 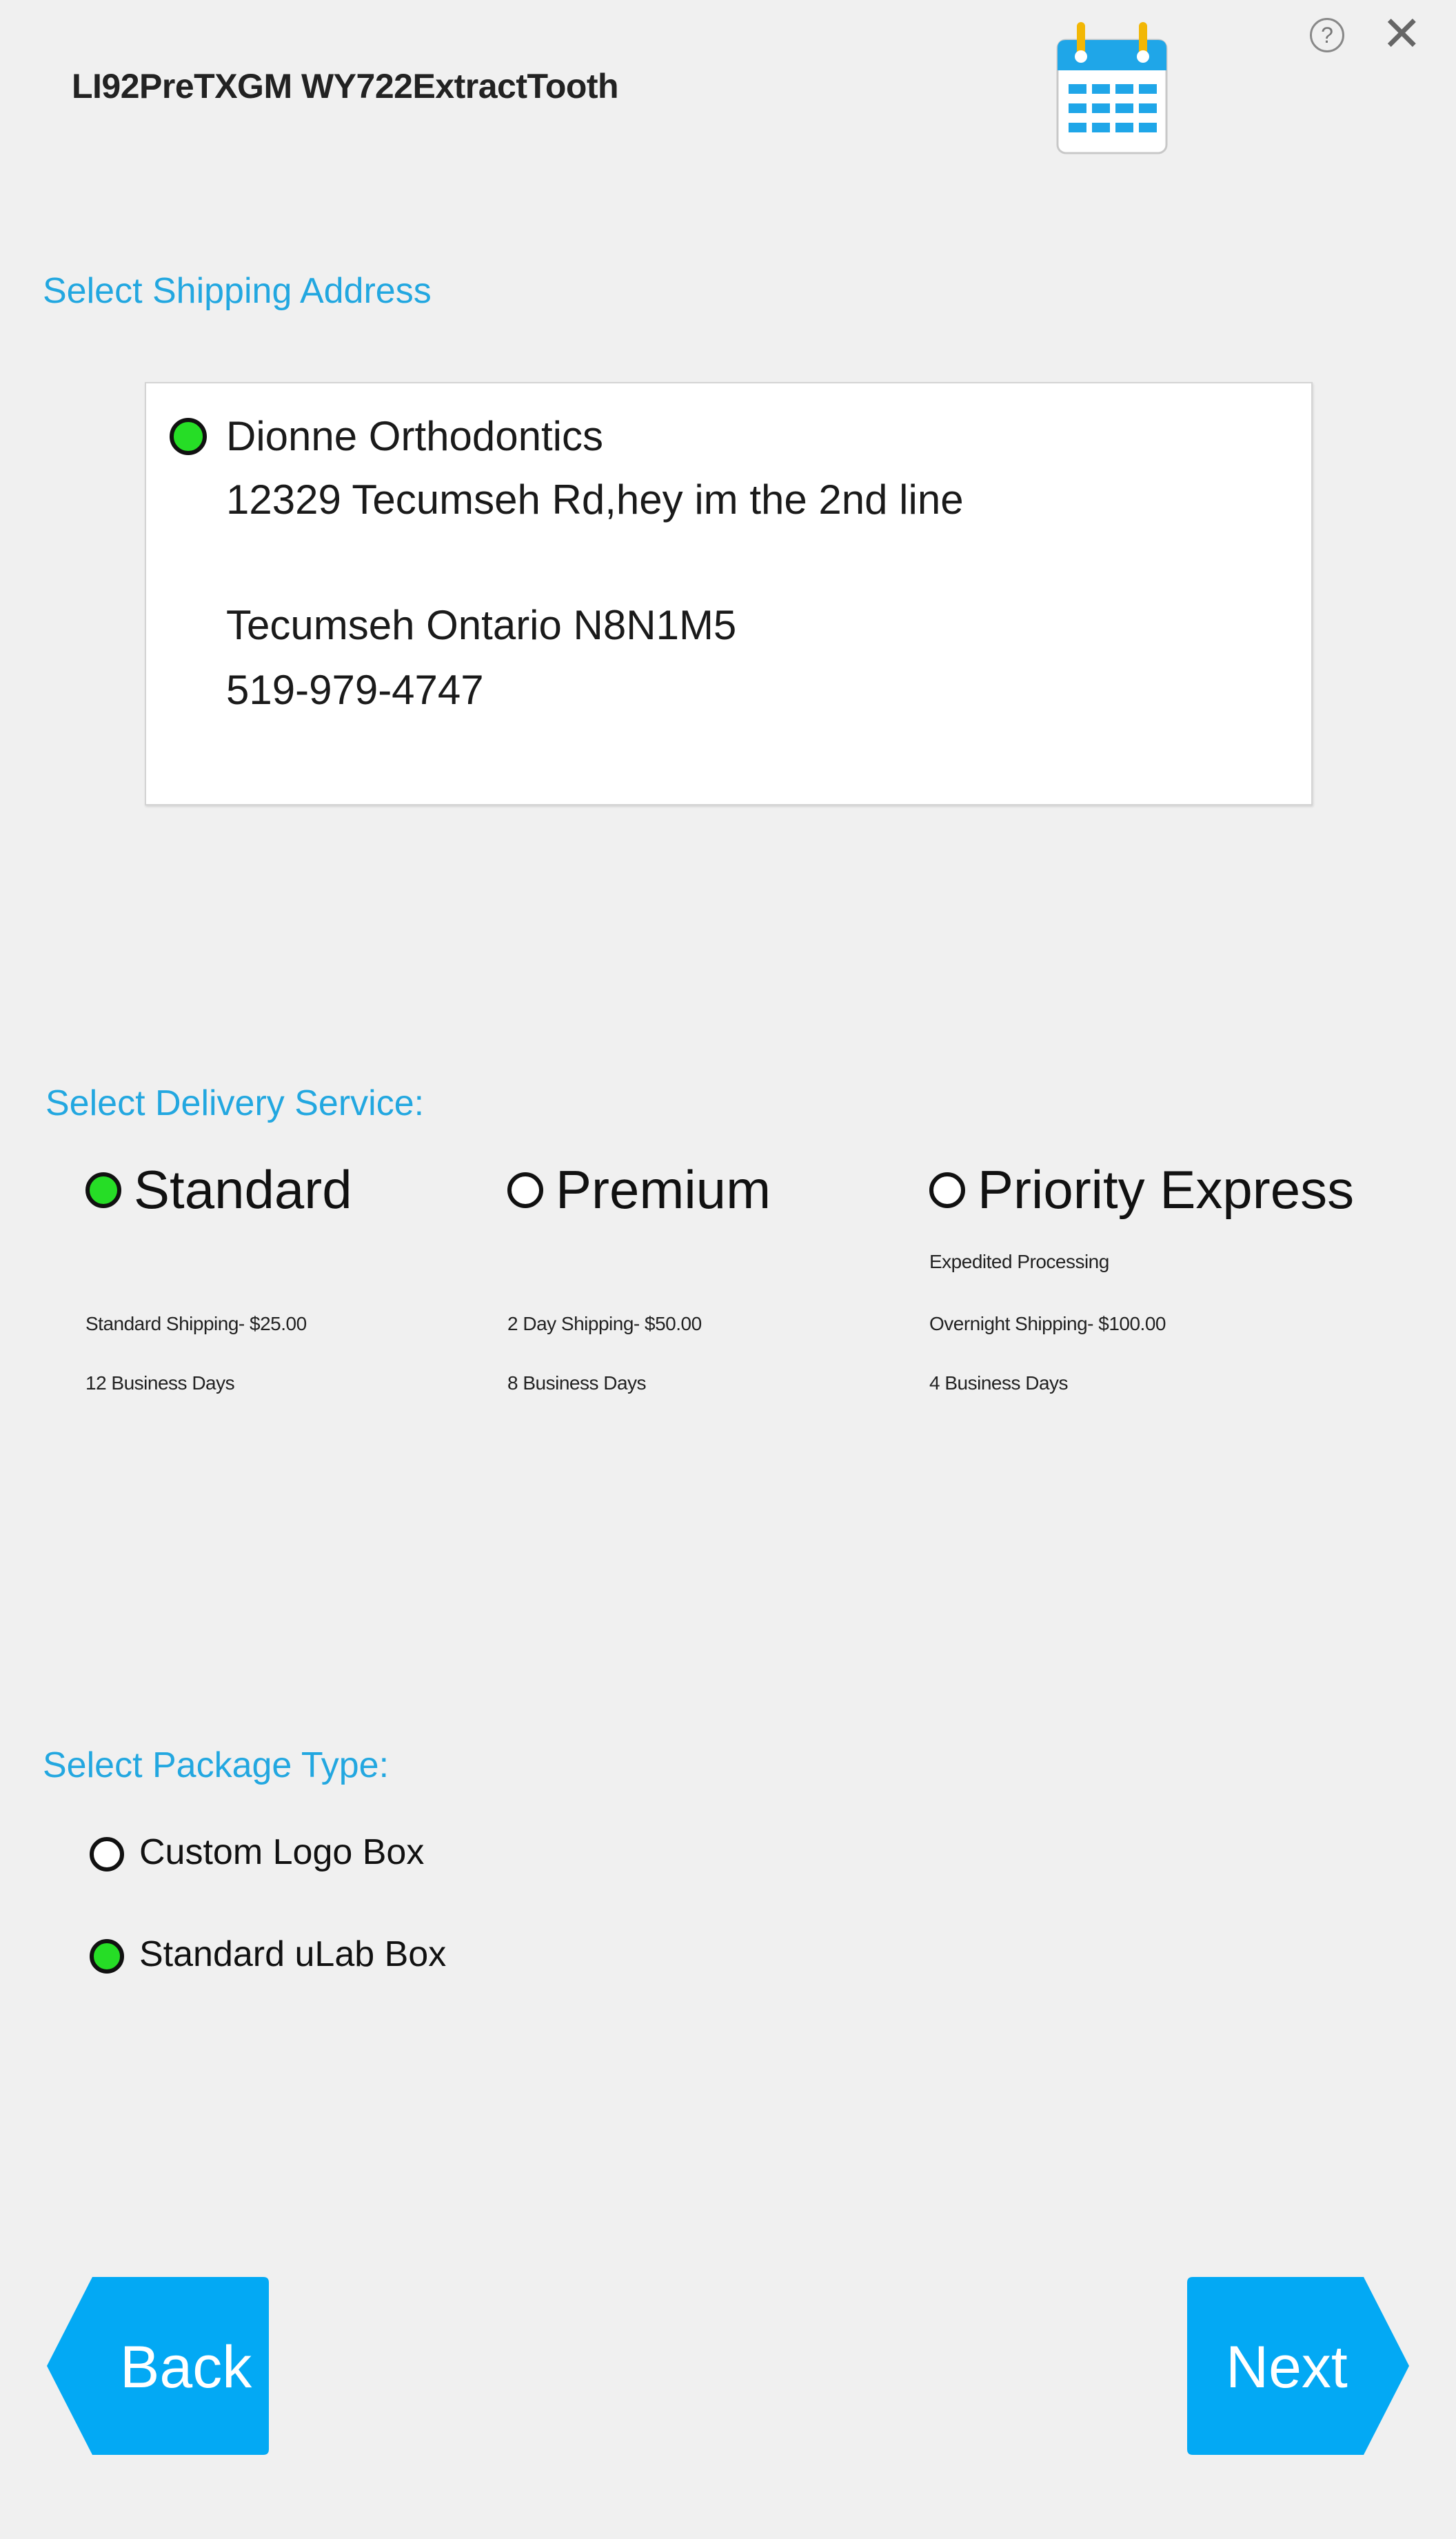 I want to click on priority-express-radio, so click(x=947, y=1190).